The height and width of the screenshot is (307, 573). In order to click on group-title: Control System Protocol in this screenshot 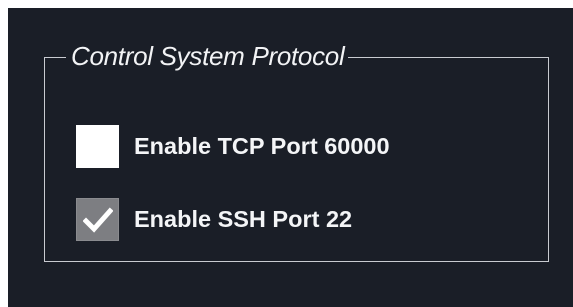, I will do `click(207, 56)`.